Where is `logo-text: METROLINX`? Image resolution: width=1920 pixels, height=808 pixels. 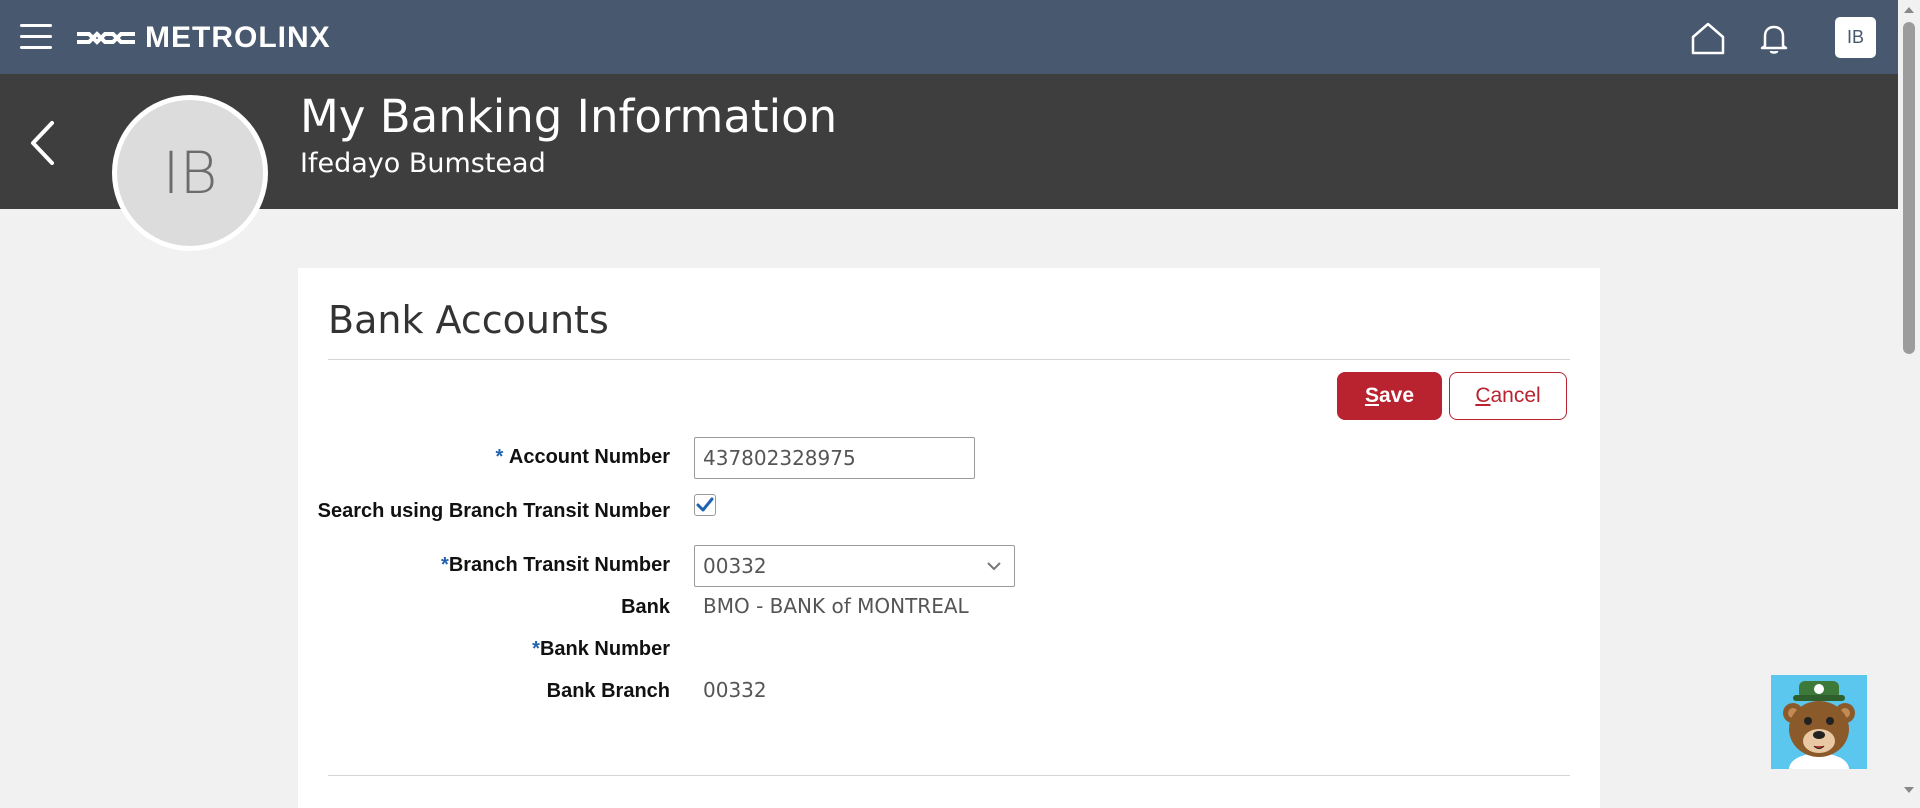 logo-text: METROLINX is located at coordinates (238, 37).